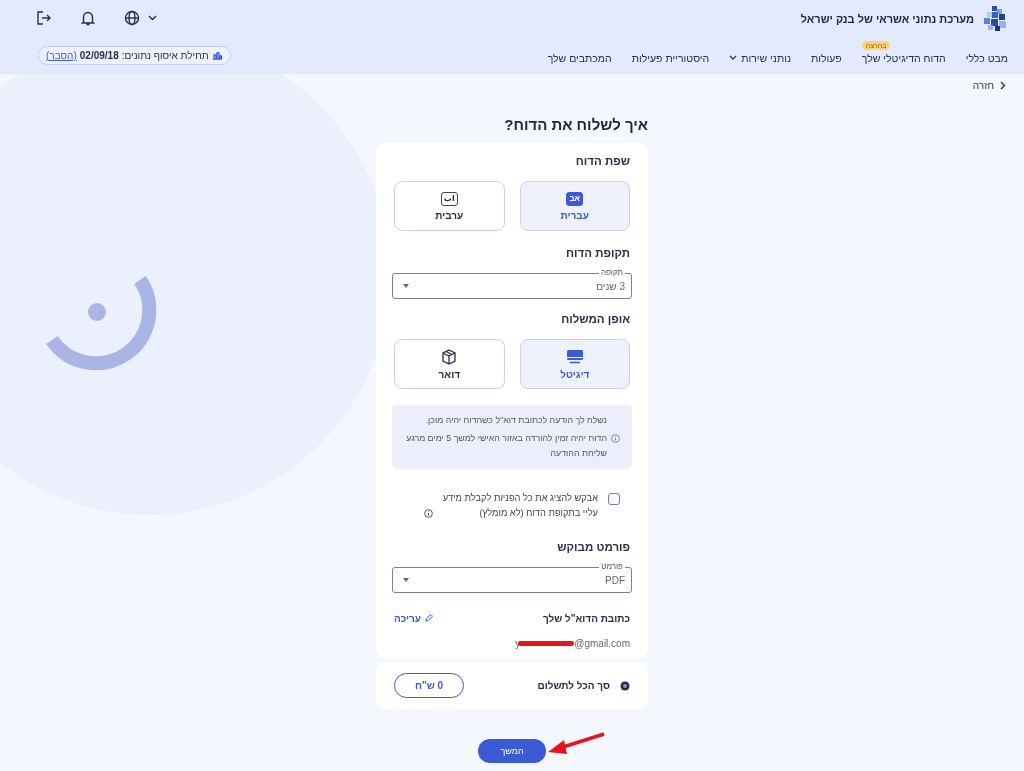 The width and height of the screenshot is (1024, 771). Describe the element at coordinates (449, 198) in the screenshot. I see `language-glyph: اب` at that location.